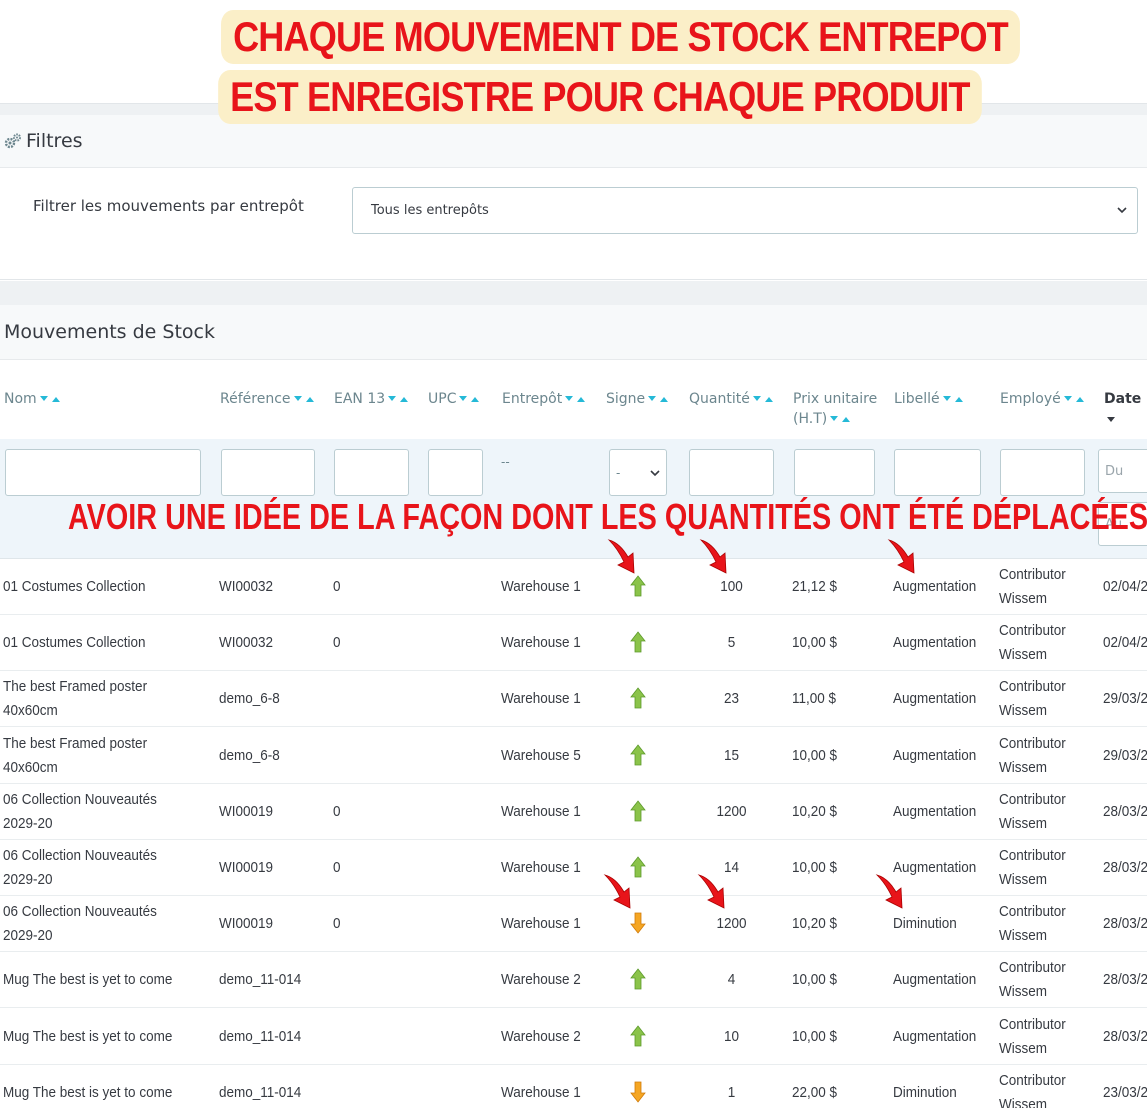 Image resolution: width=1147 pixels, height=1108 pixels. What do you see at coordinates (815, 586) in the screenshot?
I see `cell-prix: 21,12 $` at bounding box center [815, 586].